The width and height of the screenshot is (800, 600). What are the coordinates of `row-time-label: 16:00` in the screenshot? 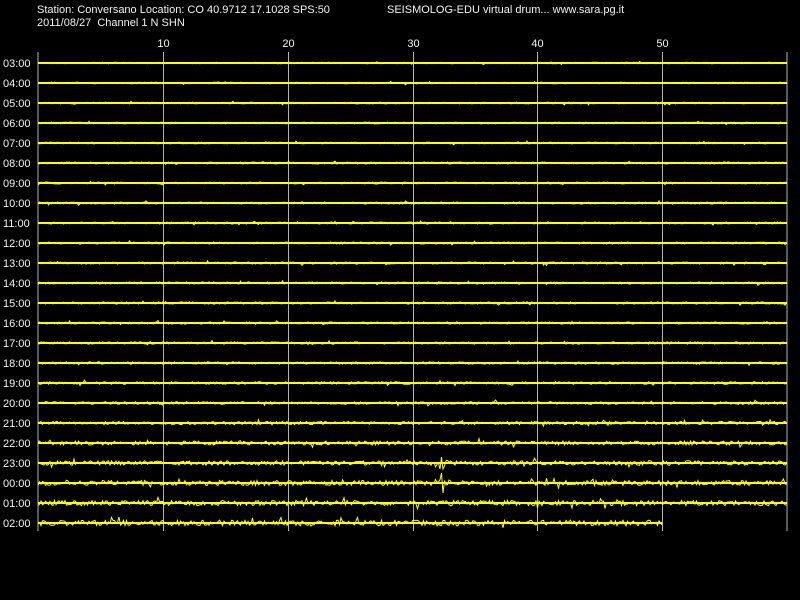 It's located at (17, 324).